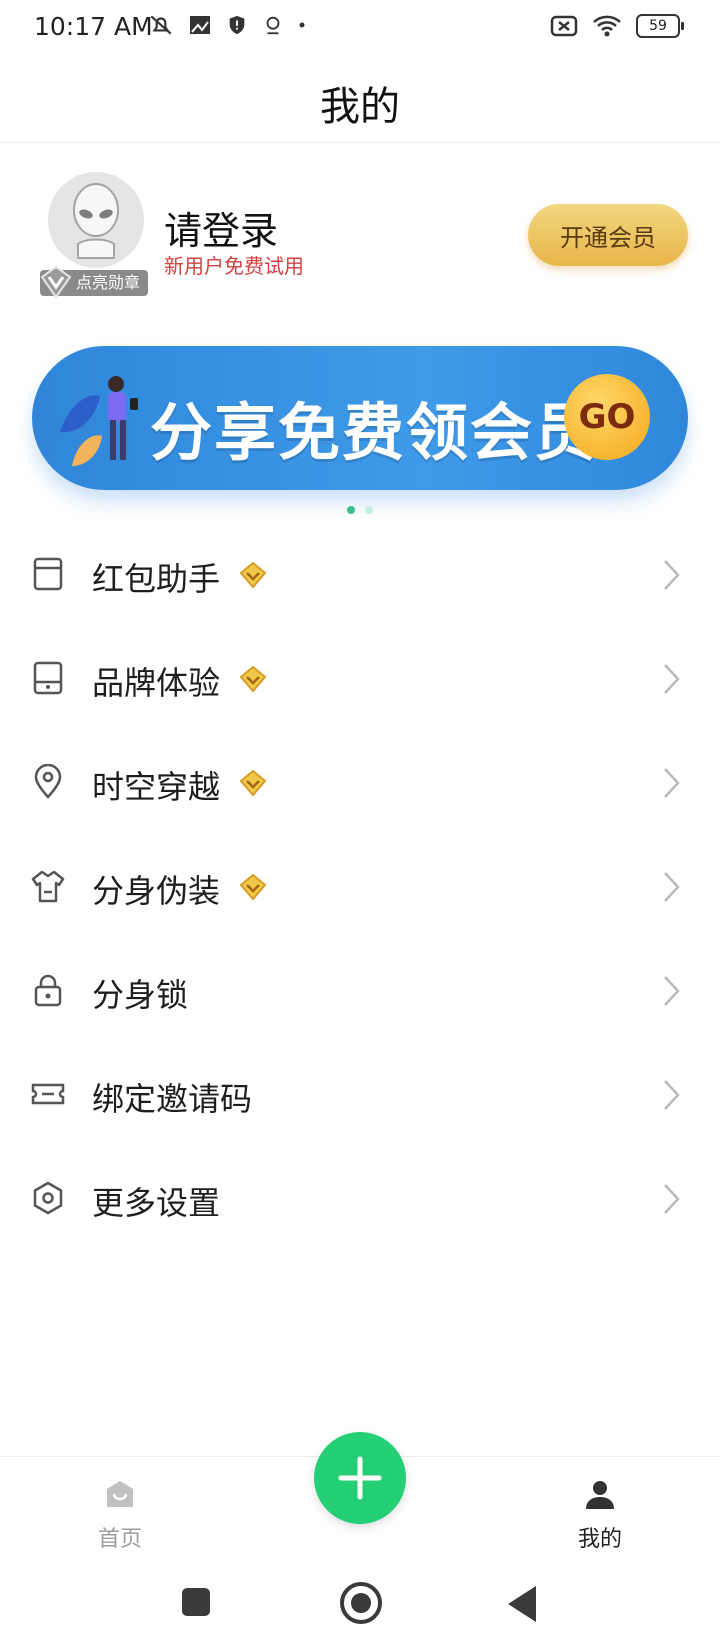 This screenshot has width=720, height=1650. I want to click on nav-me-label: 我的, so click(599, 1539).